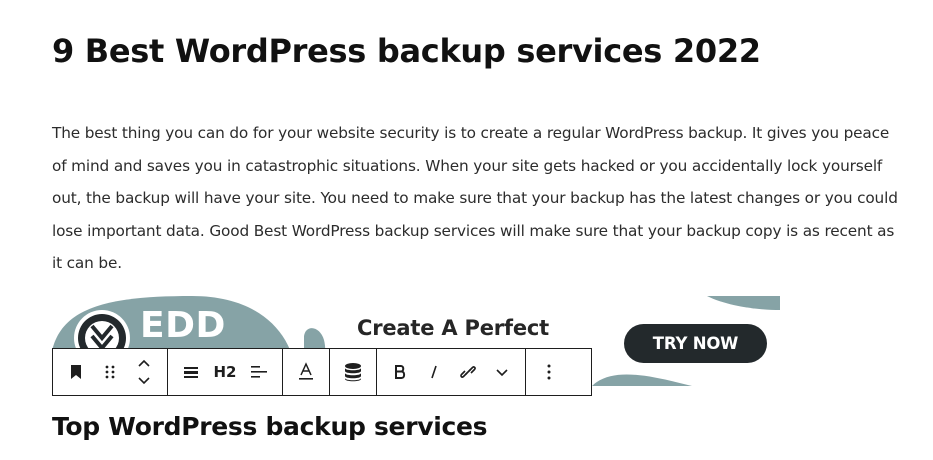 This screenshot has width=933, height=460. I want to click on text-color-icon, so click(306, 372).